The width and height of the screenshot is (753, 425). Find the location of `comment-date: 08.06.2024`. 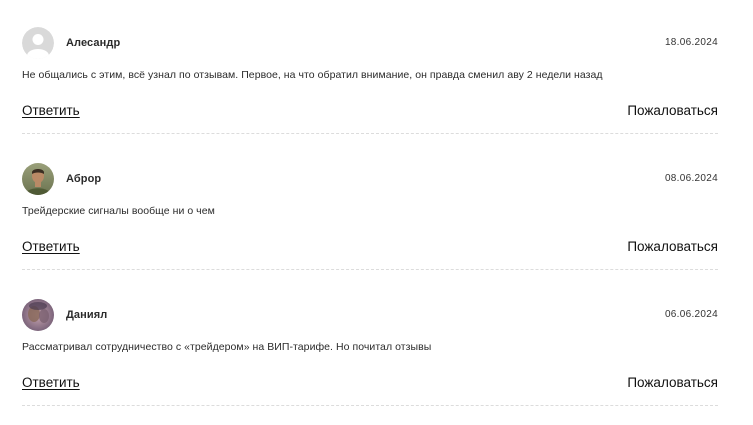

comment-date: 08.06.2024 is located at coordinates (691, 178).